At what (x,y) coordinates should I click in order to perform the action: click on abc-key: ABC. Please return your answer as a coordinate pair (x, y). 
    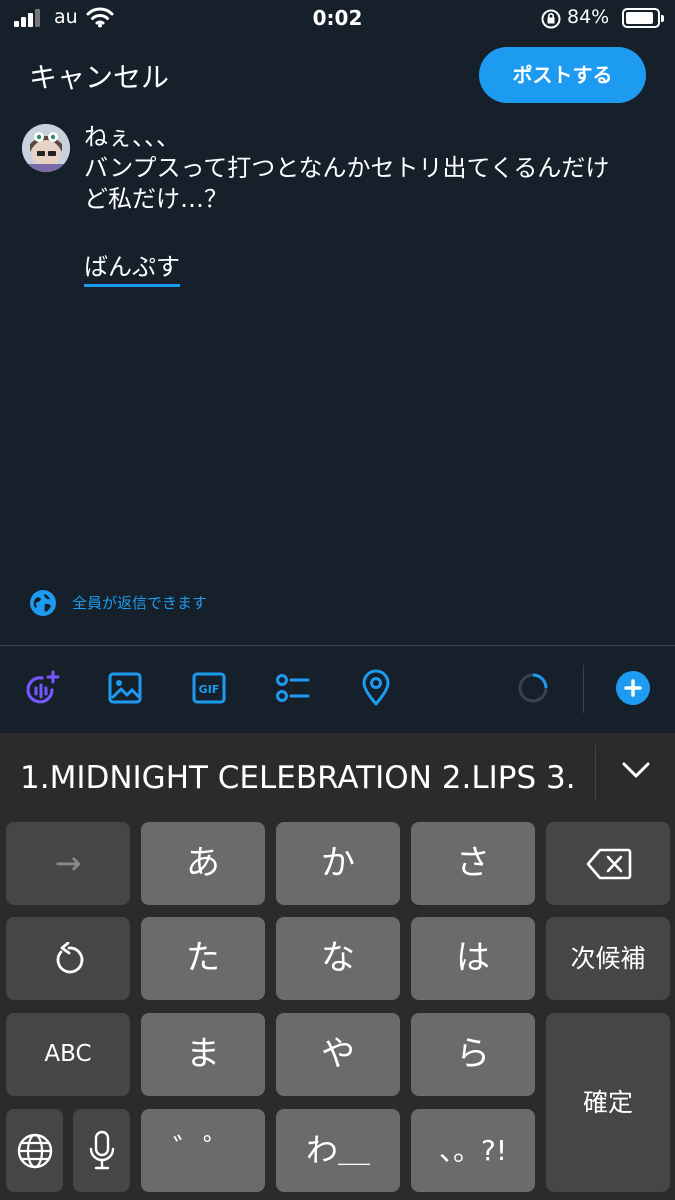
    Looking at the image, I should click on (68, 1054).